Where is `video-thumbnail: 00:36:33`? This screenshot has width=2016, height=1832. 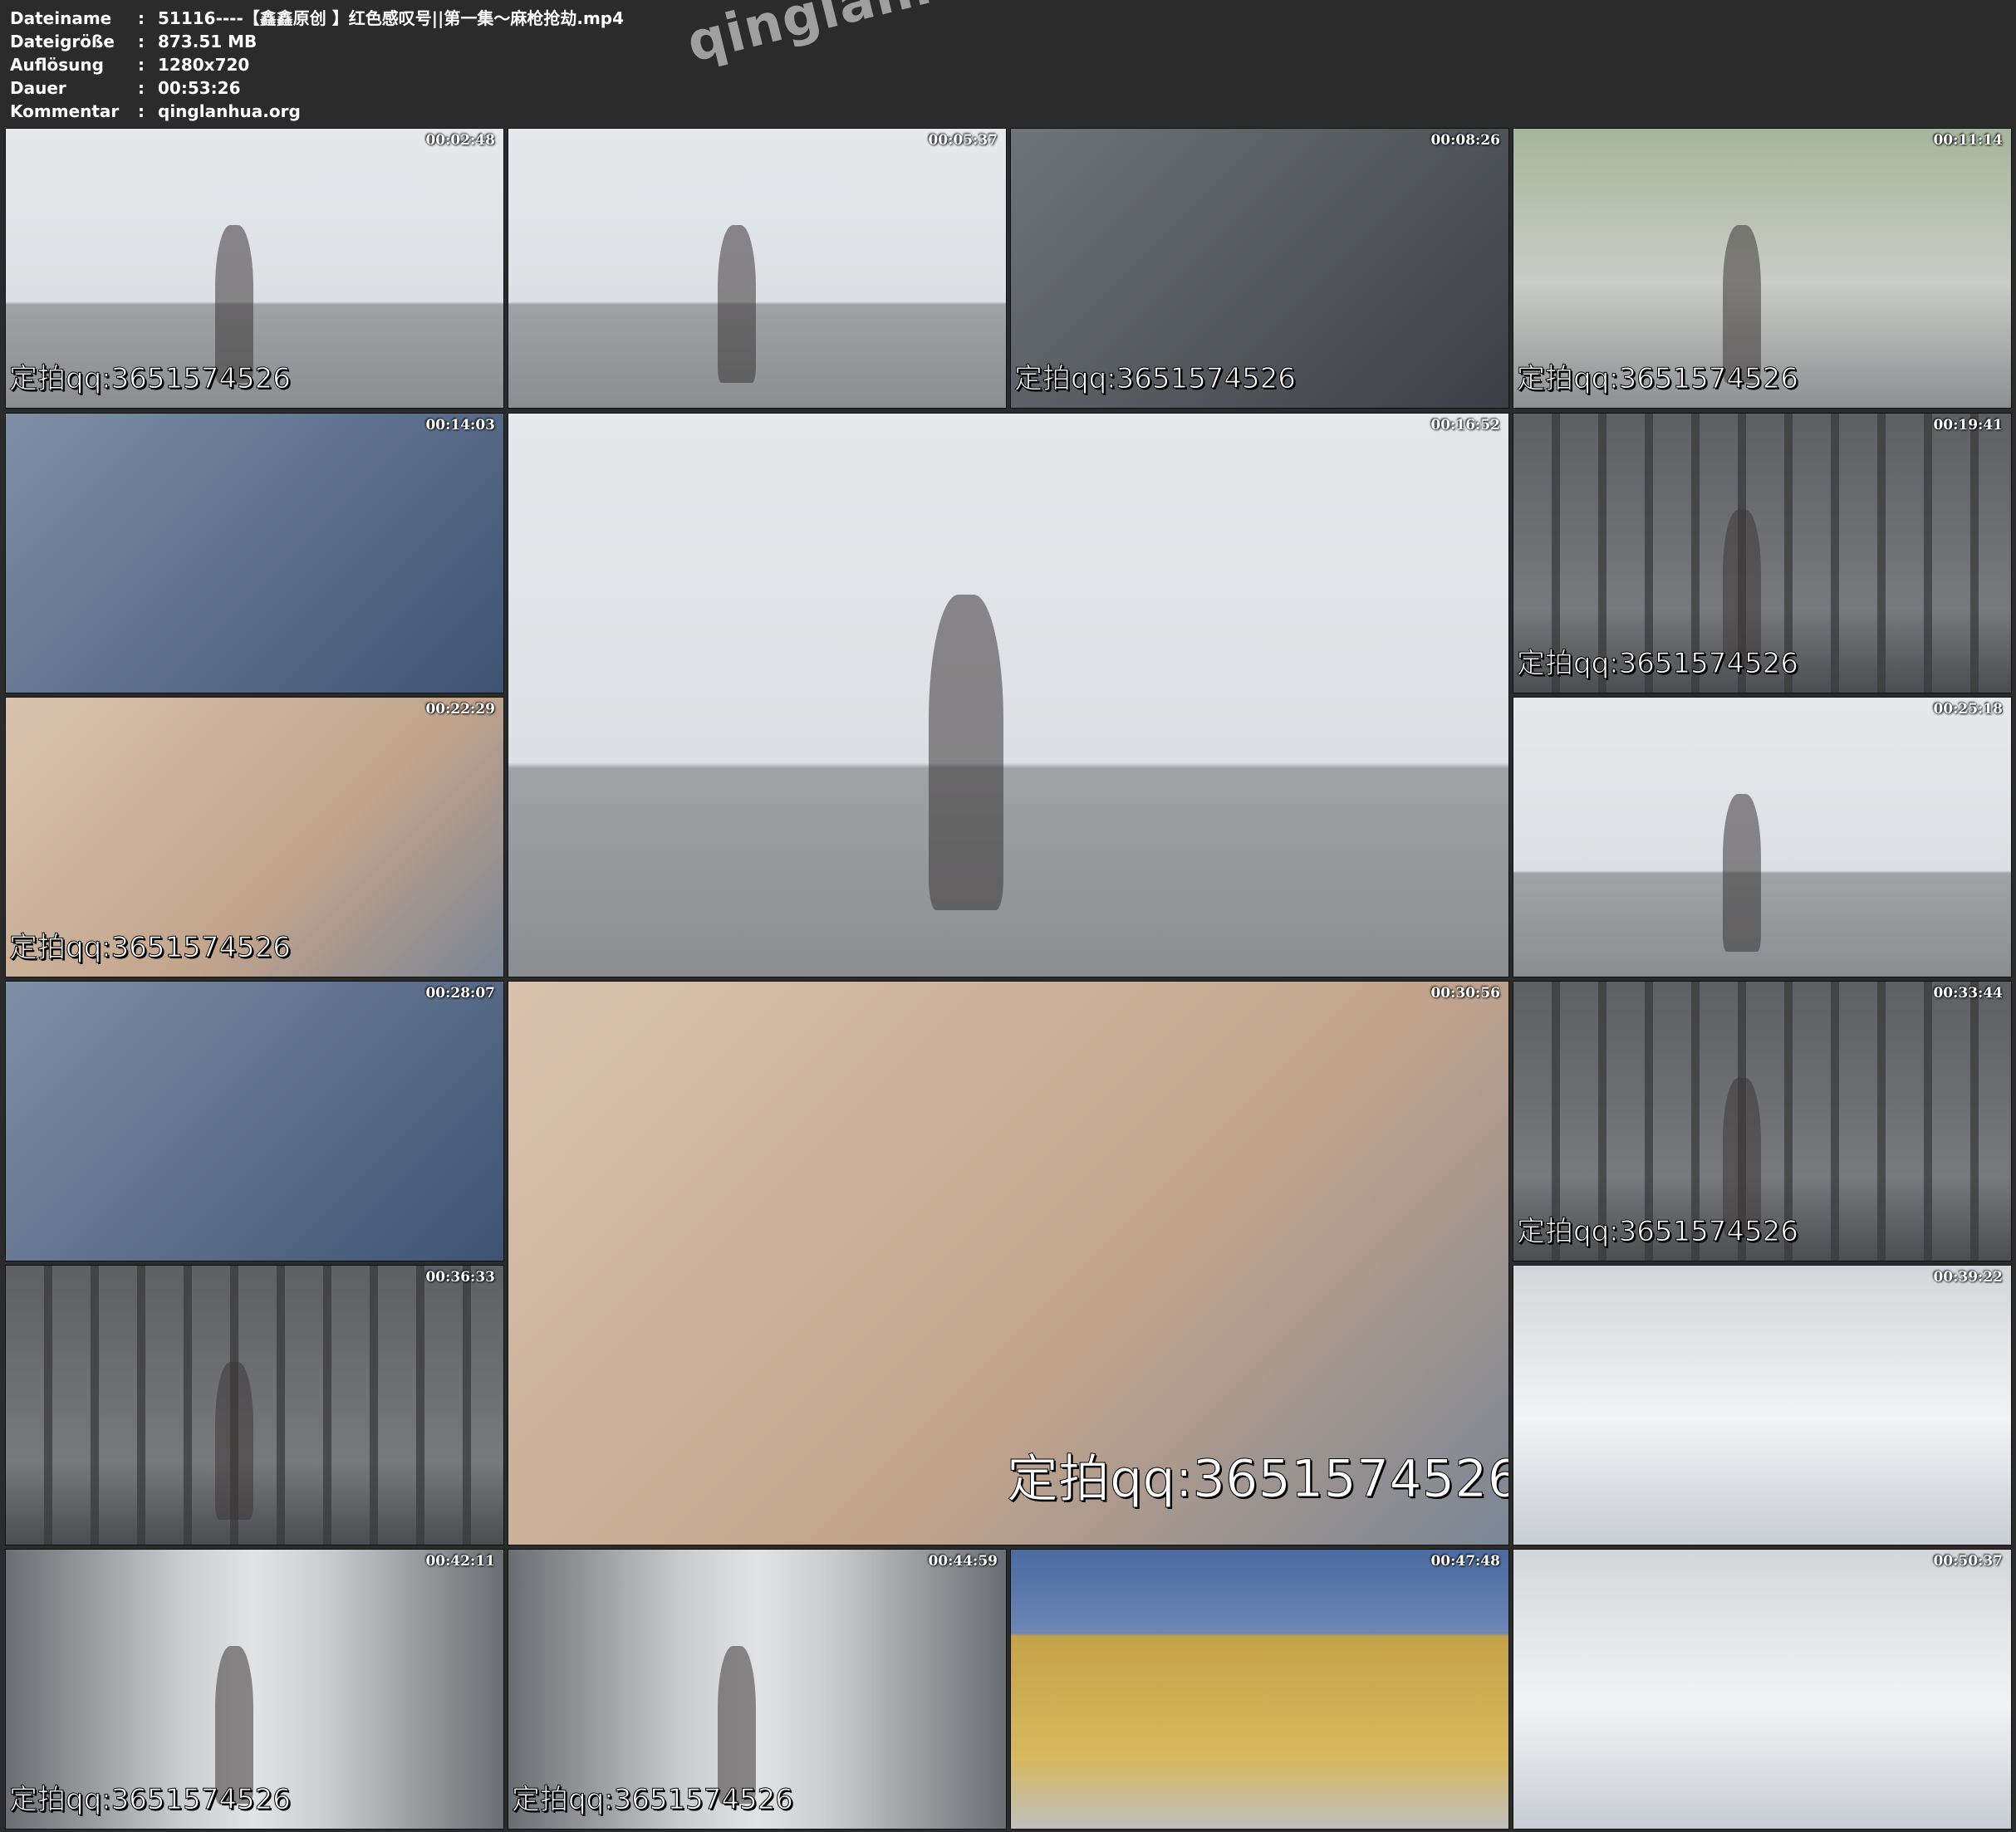 video-thumbnail: 00:36:33 is located at coordinates (255, 1405).